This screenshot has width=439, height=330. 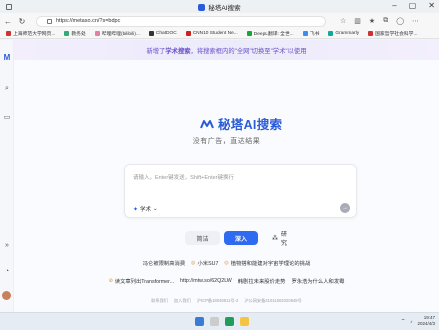 I want to click on windows-start-icon, so click(x=199, y=321).